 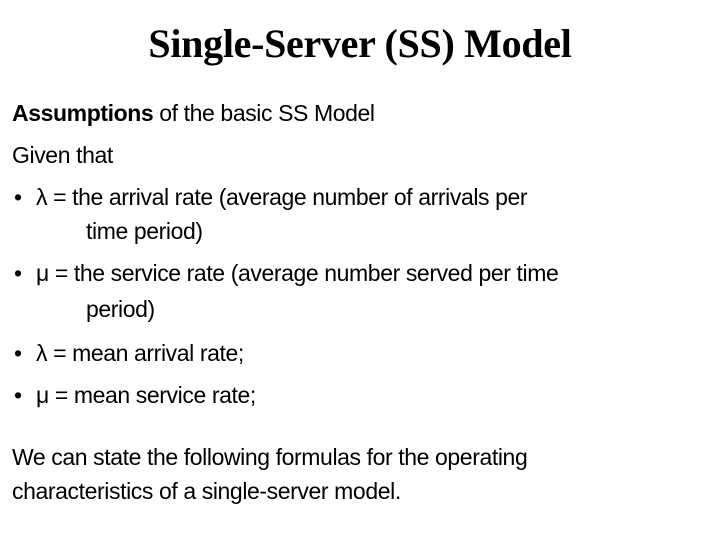 I want to click on intro-rest: of the basic SS Model, so click(x=264, y=113).